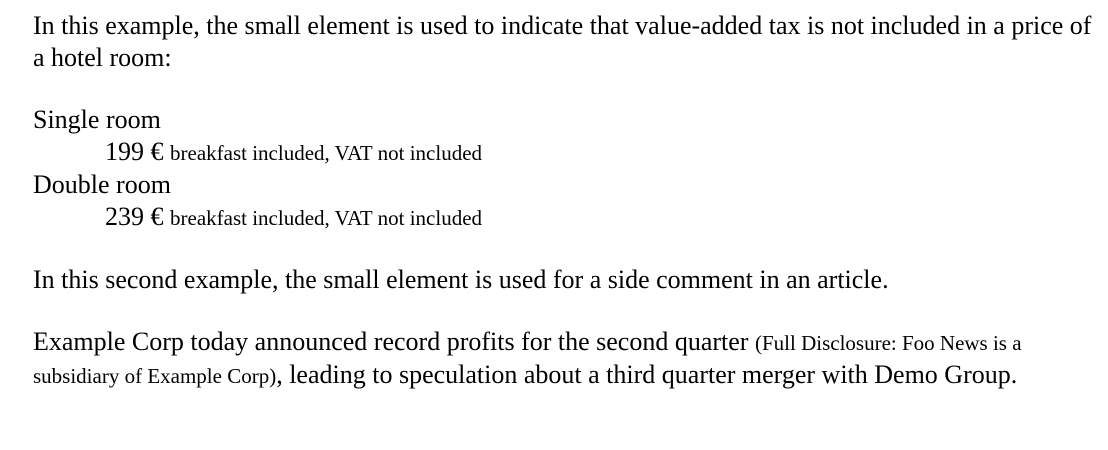  Describe the element at coordinates (97, 119) in the screenshot. I see `room-name-single: Single room` at that location.